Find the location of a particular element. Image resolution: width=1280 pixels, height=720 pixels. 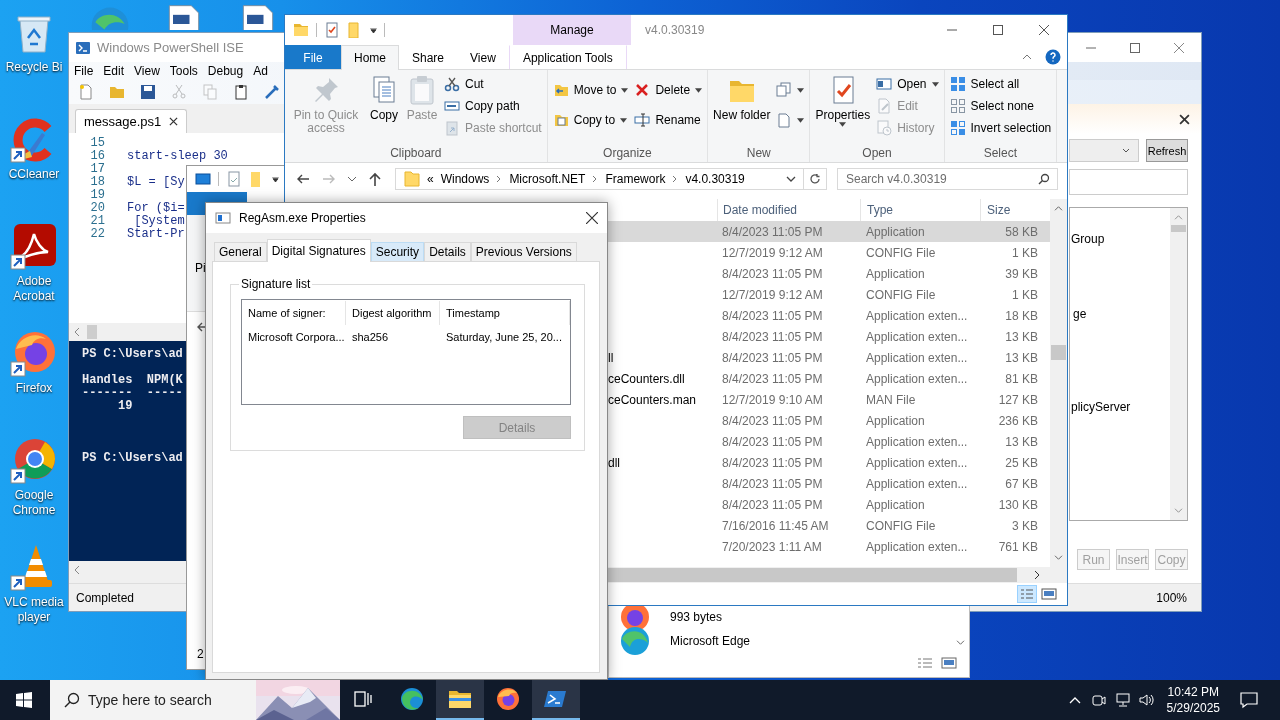

address-bar: « Windows Microsoft.NET Framework v4.0.30319 is located at coordinates (611, 179).